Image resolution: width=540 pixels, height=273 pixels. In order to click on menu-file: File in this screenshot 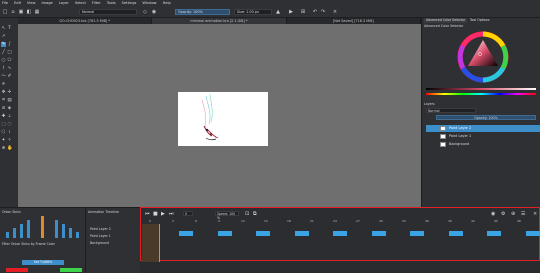, I will do `click(5, 3)`.